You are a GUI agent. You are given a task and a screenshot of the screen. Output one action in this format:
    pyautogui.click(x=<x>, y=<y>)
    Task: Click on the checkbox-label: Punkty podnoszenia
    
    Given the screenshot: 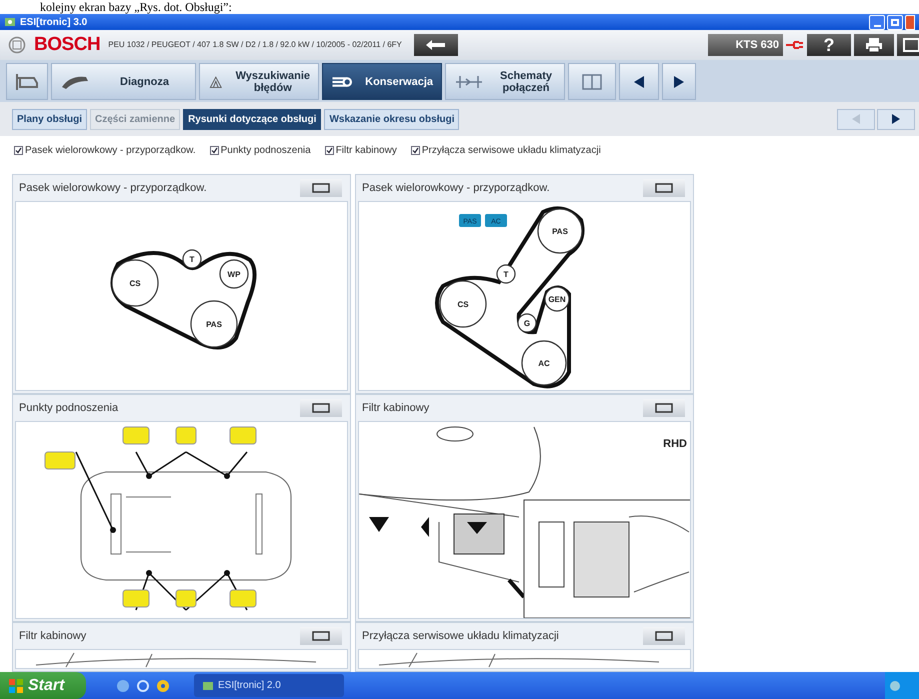 What is the action you would take?
    pyautogui.click(x=265, y=151)
    